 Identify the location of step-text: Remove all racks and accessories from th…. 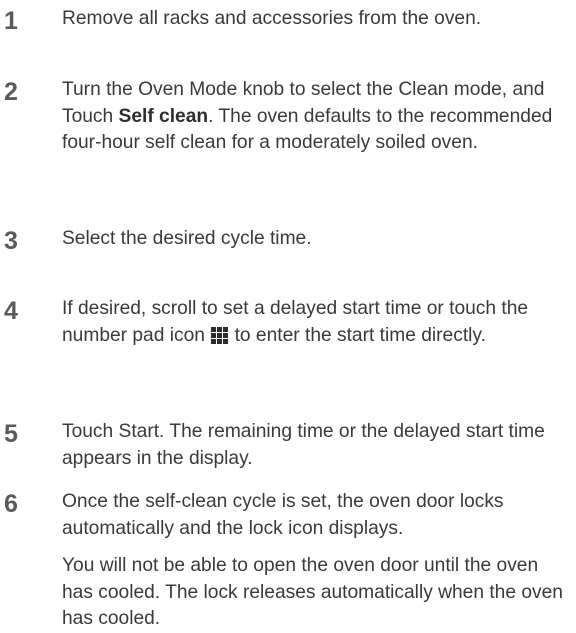
(272, 18).